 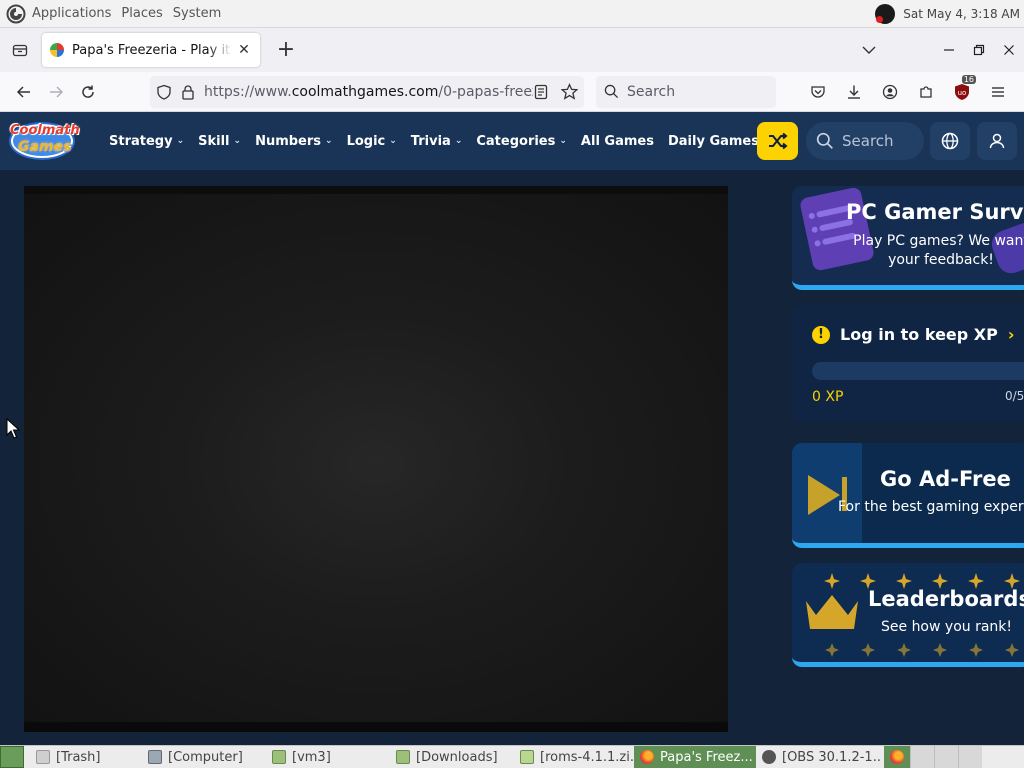 I want to click on nav-logic: Logic ⌄, so click(x=372, y=141).